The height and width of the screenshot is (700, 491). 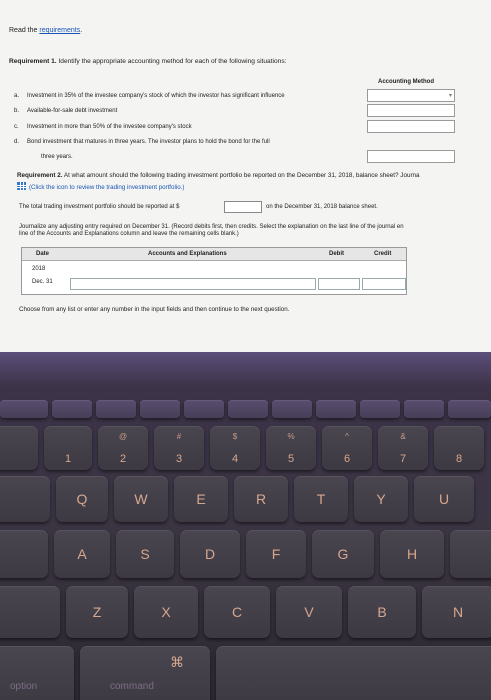 I want to click on credit-input, so click(x=384, y=284).